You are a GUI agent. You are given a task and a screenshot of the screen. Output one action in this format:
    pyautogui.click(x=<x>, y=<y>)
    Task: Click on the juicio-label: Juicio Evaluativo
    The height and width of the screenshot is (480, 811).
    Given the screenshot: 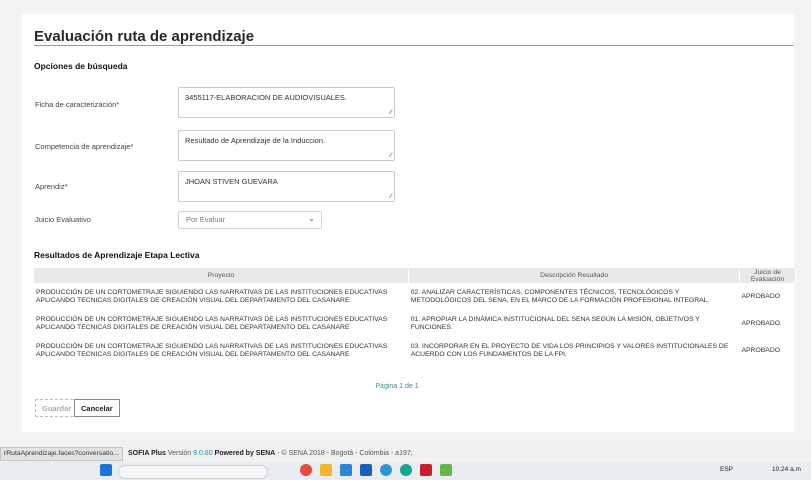 What is the action you would take?
    pyautogui.click(x=63, y=219)
    